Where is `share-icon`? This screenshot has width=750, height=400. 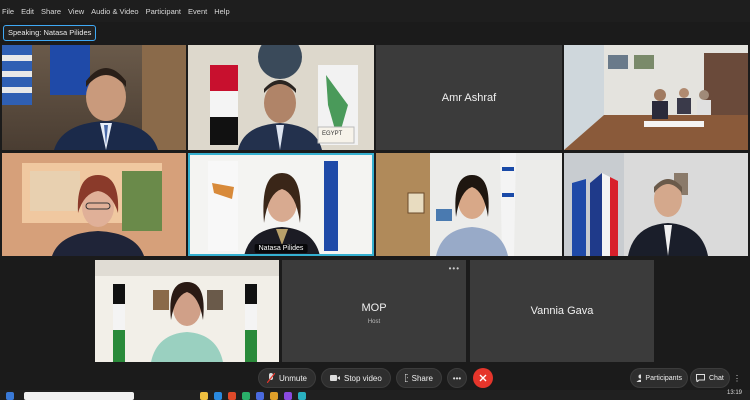 share-icon is located at coordinates (406, 378).